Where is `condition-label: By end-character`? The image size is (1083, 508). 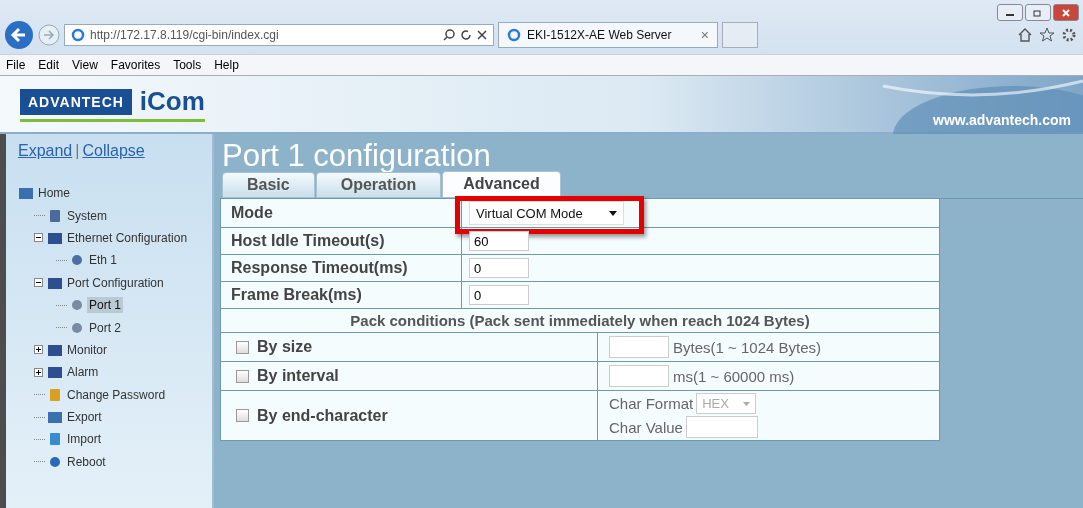 condition-label: By end-character is located at coordinates (322, 415).